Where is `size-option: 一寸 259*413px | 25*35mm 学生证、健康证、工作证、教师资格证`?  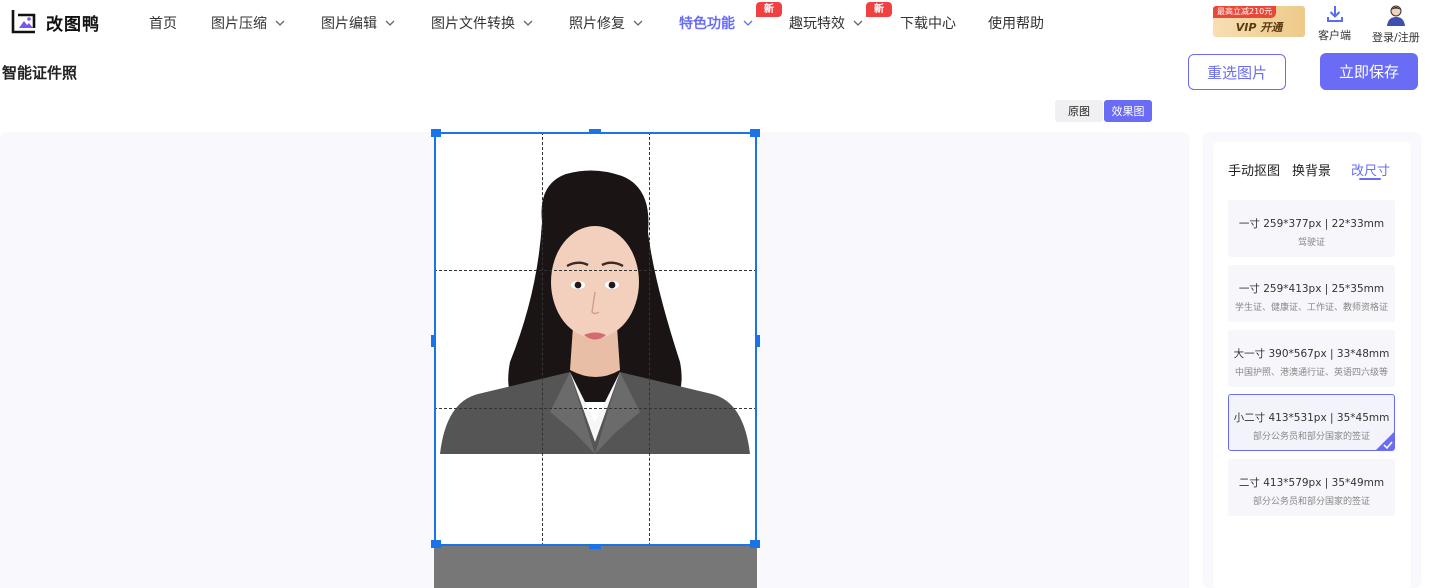 size-option: 一寸 259*413px | 25*35mm 学生证、健康证、工作证、教师资格证 is located at coordinates (1311, 293).